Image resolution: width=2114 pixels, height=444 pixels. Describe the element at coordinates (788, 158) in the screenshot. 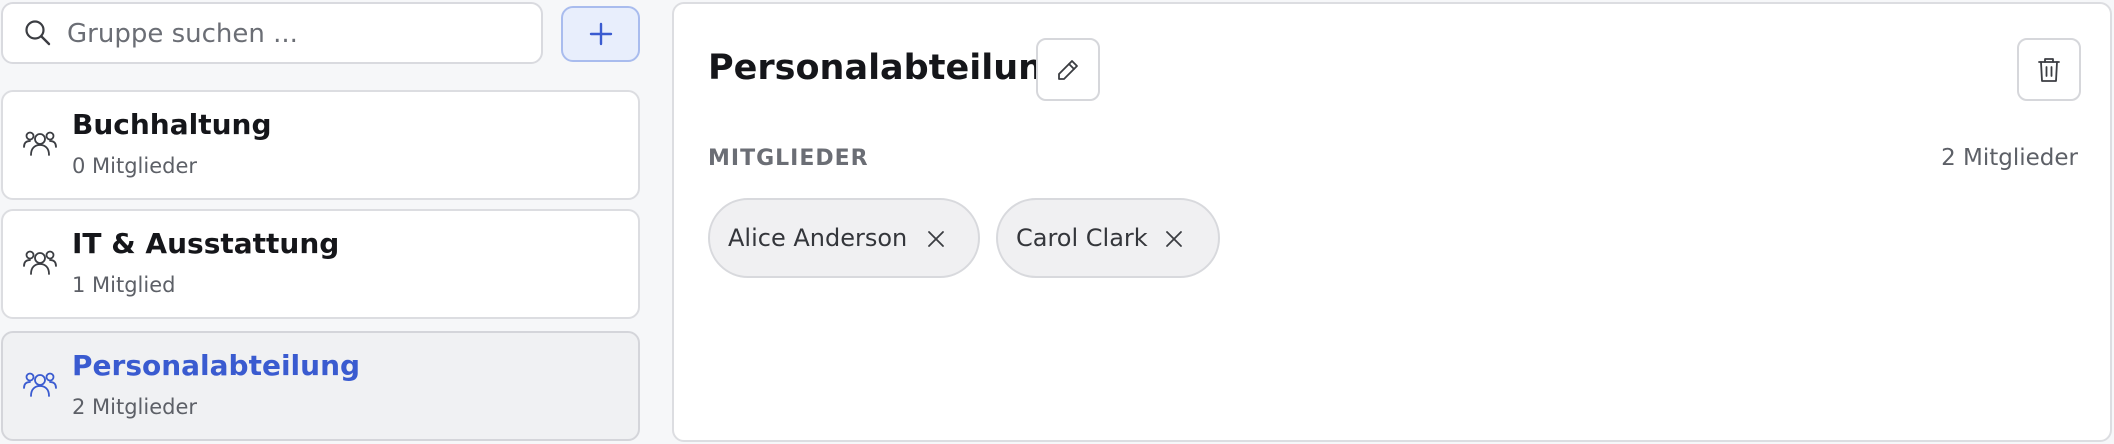

I see `members-section-label: MITGLIEDER` at that location.